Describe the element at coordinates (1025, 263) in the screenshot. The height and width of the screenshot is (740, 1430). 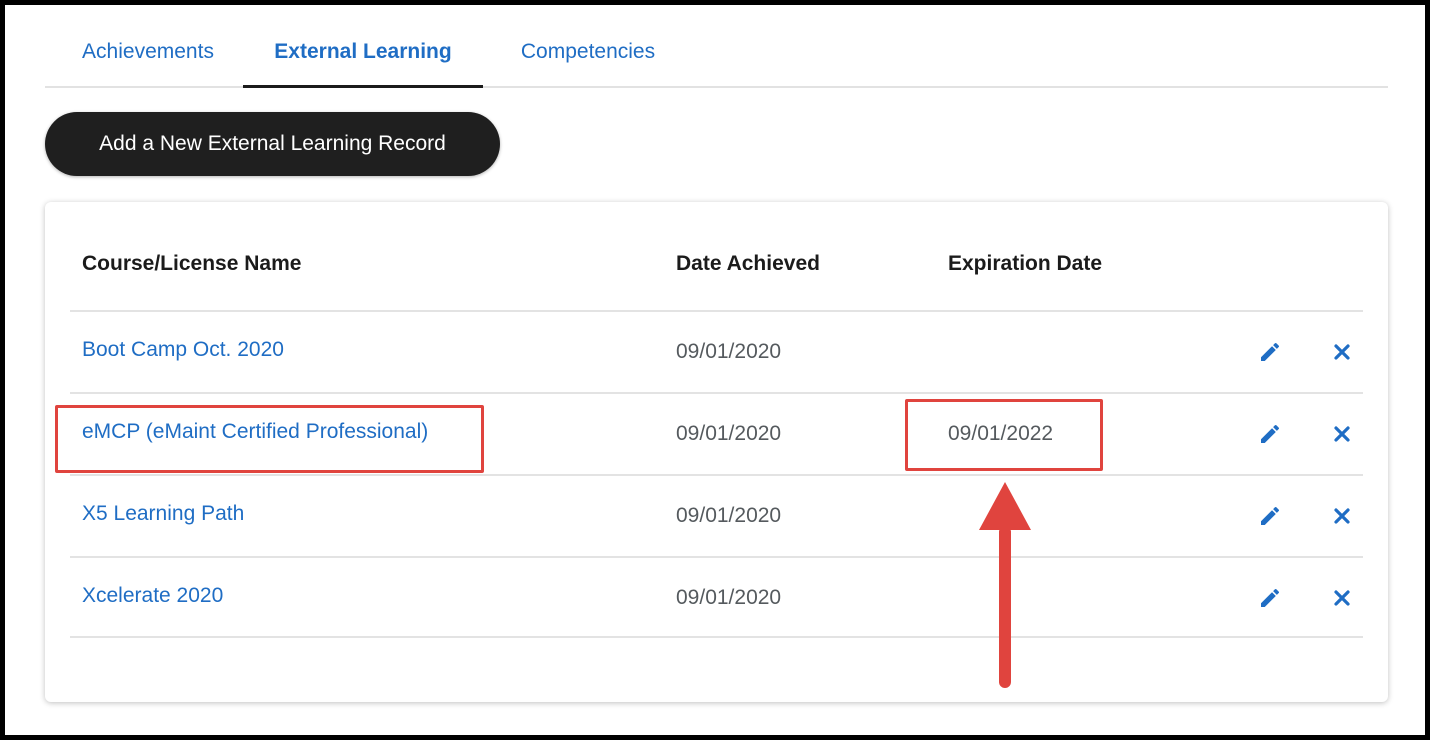
I see `column-header-expiration-date: Expiration Date` at that location.